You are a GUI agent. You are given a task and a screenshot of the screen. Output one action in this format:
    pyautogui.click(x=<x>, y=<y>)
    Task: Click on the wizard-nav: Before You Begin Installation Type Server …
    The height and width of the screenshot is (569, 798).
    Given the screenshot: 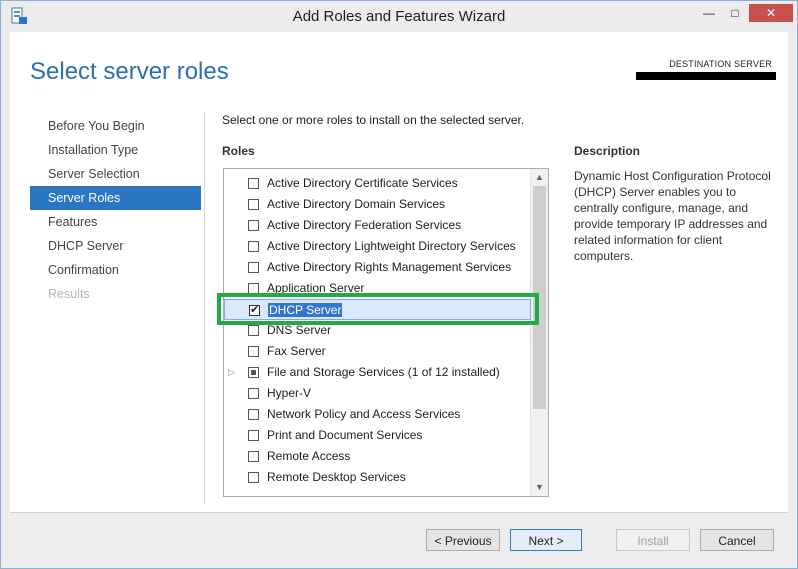 What is the action you would take?
    pyautogui.click(x=115, y=210)
    